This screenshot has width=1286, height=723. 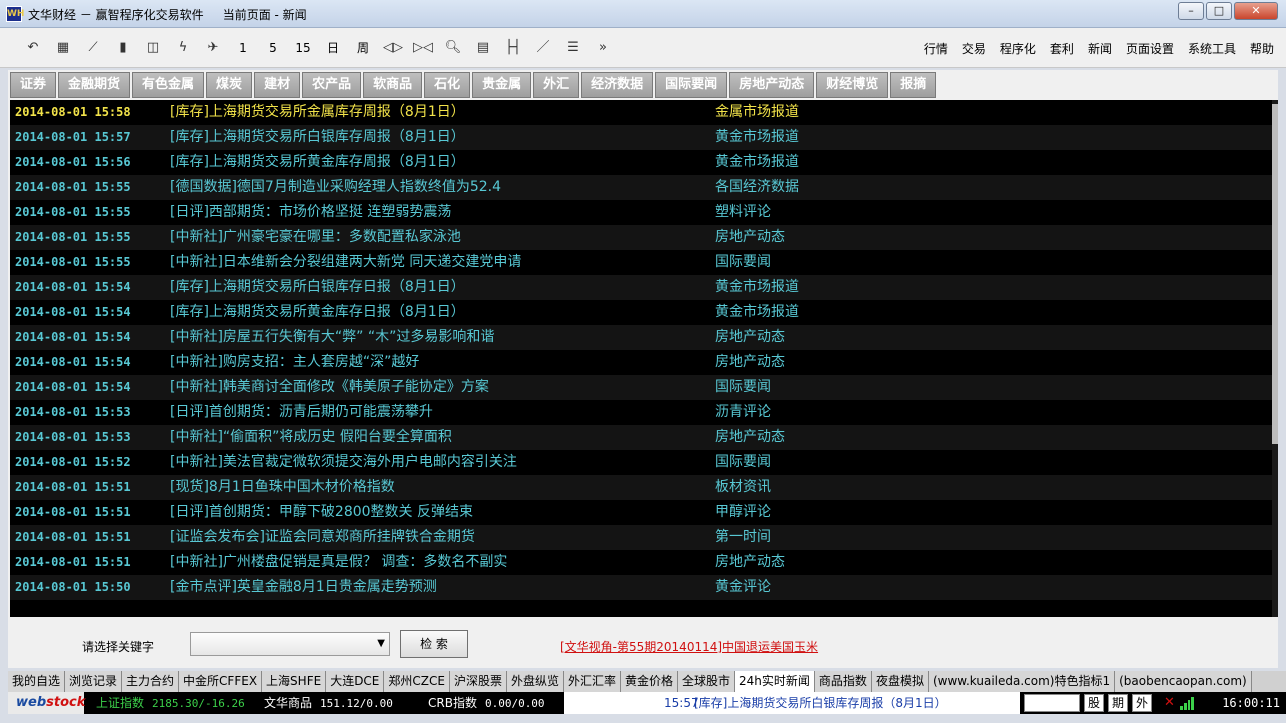 I want to click on bottom-tab: 上海SHFE, so click(x=294, y=681).